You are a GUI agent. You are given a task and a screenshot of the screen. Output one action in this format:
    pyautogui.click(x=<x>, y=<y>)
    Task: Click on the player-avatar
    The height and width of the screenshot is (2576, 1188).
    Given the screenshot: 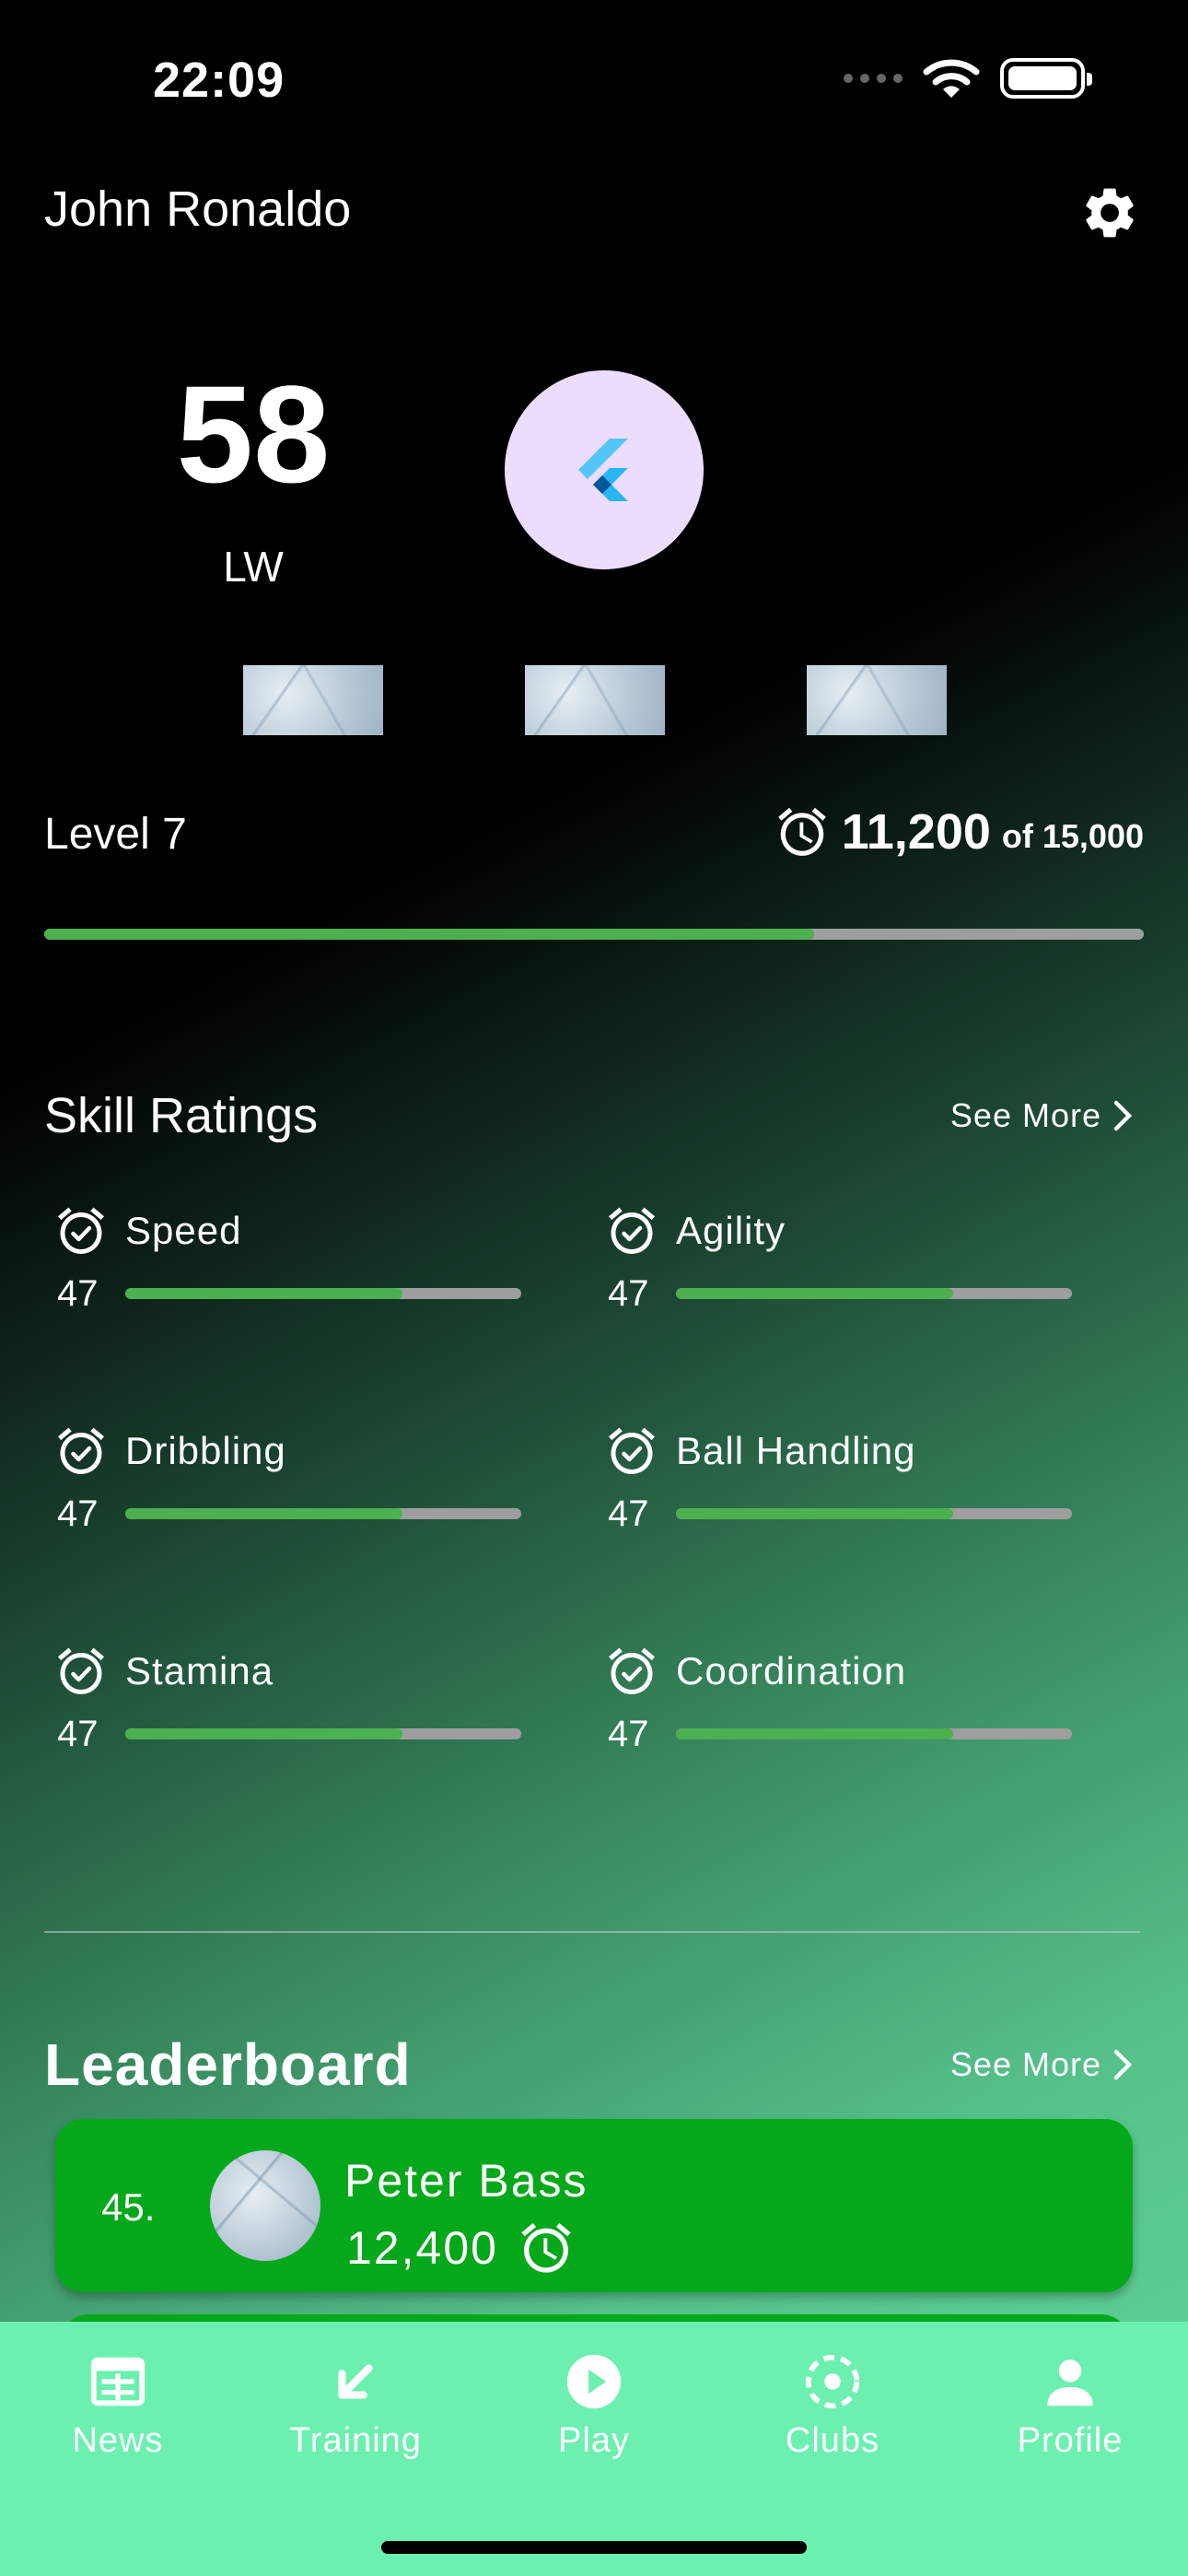 What is the action you would take?
    pyautogui.click(x=604, y=469)
    